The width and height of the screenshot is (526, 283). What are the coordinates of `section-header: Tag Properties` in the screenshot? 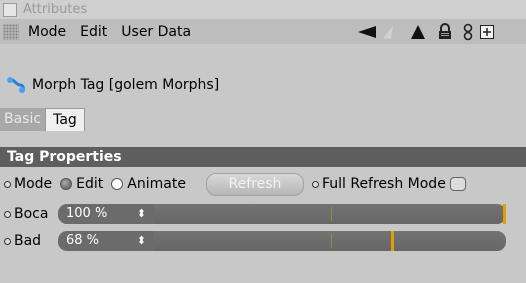 It's located at (263, 157).